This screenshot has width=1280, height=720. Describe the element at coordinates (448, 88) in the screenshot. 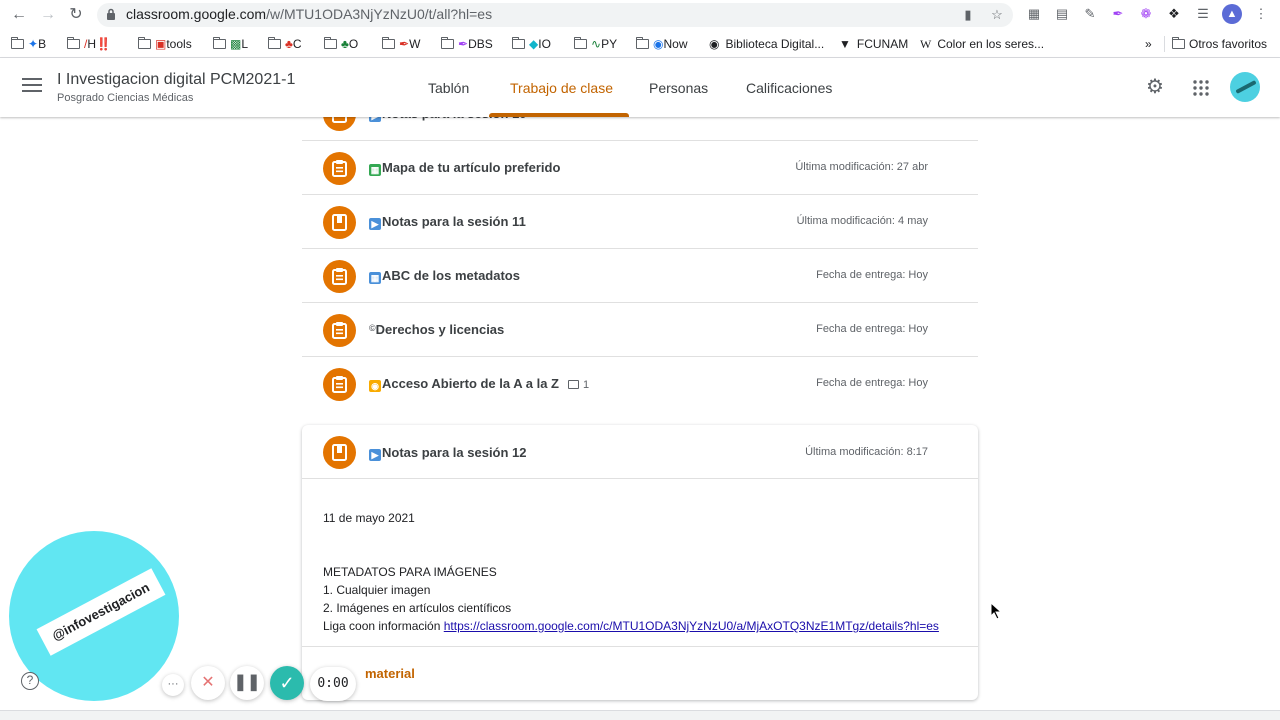

I see `tab-stream: Tablón` at that location.